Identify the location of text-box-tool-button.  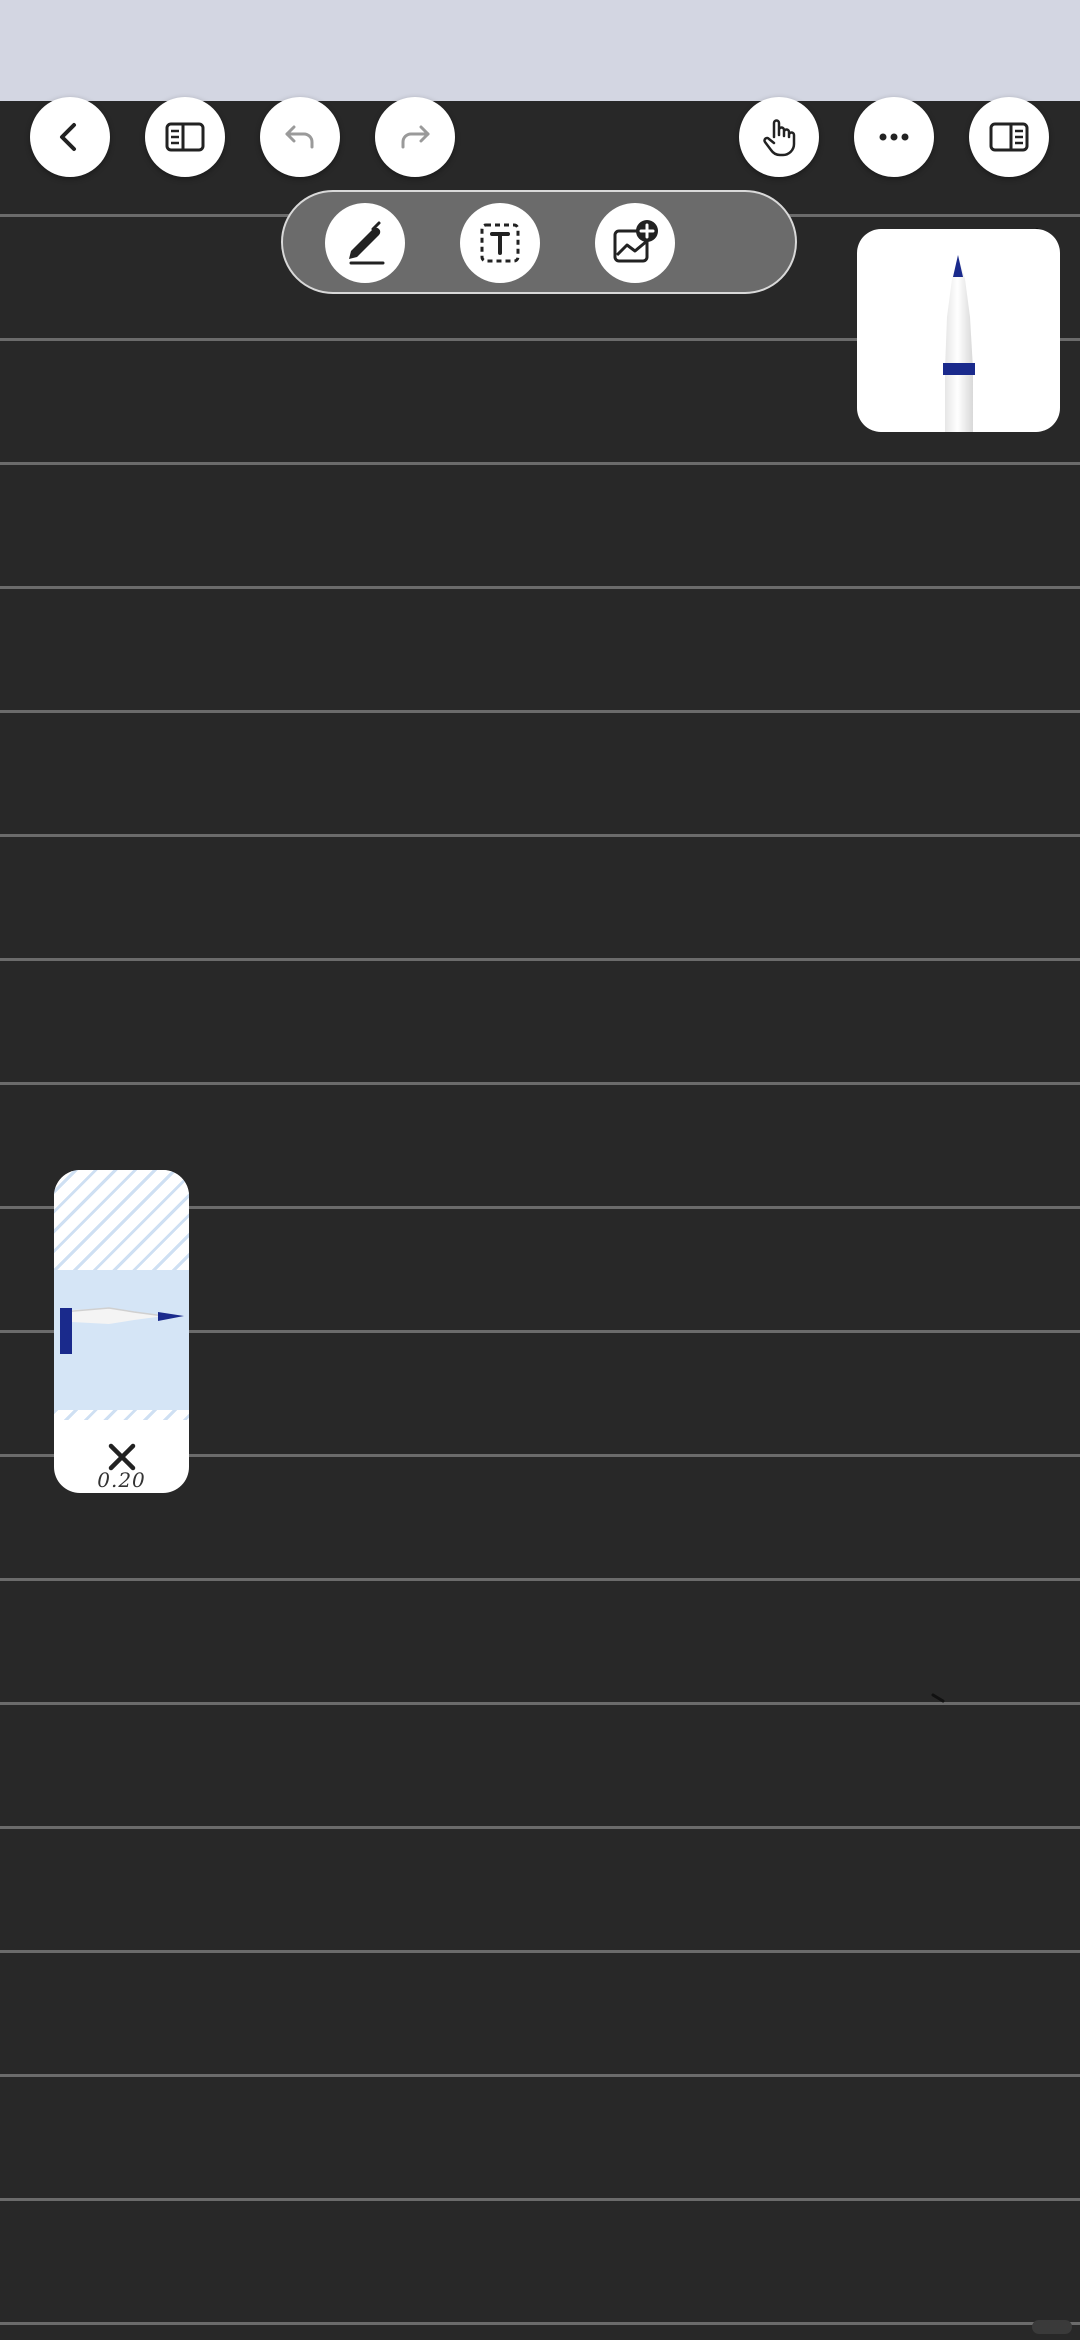
(500, 243).